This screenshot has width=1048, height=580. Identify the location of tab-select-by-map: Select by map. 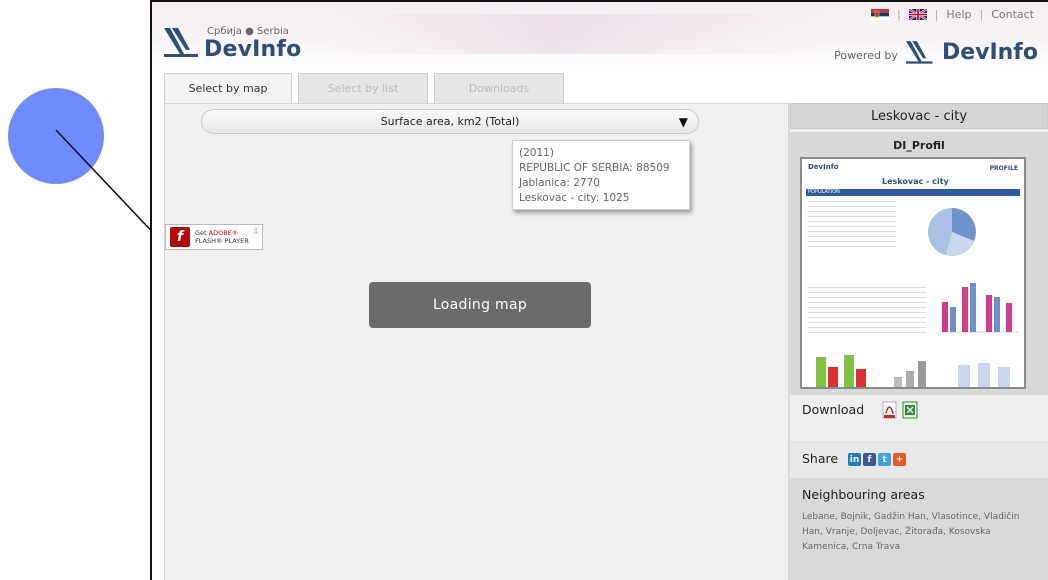
(228, 88).